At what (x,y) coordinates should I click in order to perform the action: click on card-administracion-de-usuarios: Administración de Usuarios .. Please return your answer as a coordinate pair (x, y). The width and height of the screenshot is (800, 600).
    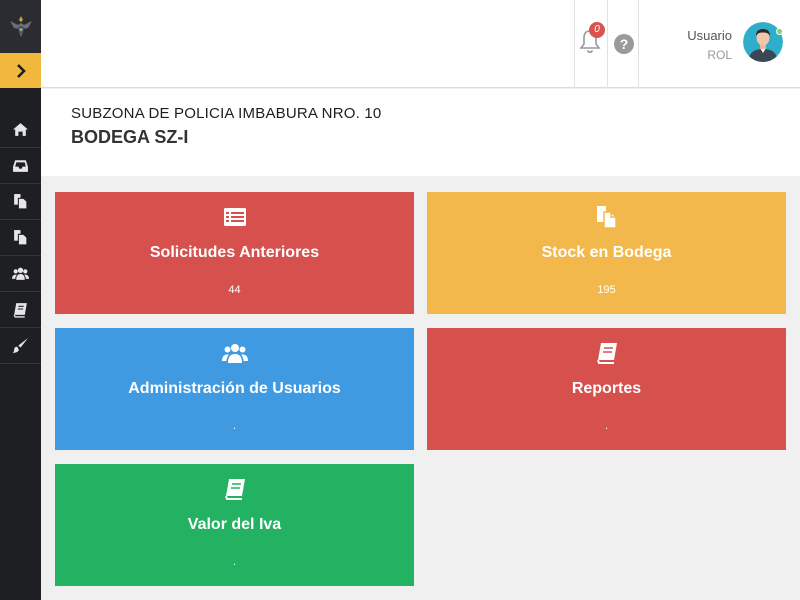
    Looking at the image, I should click on (234, 389).